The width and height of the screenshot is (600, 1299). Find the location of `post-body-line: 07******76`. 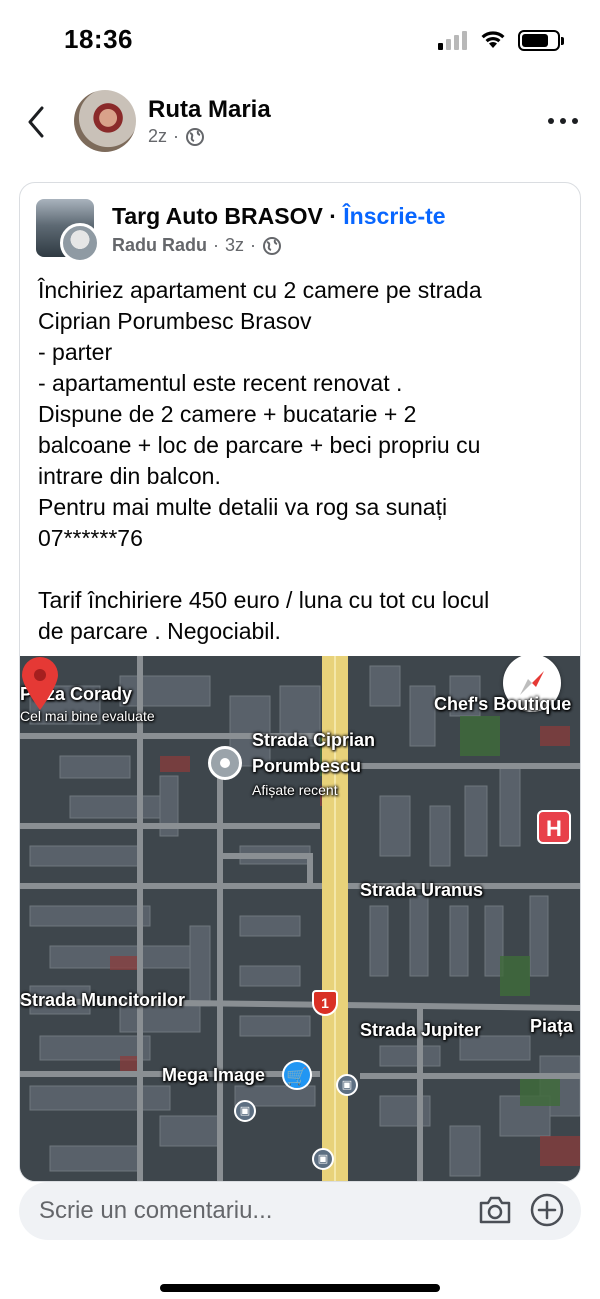

post-body-line: 07******76 is located at coordinates (90, 538).